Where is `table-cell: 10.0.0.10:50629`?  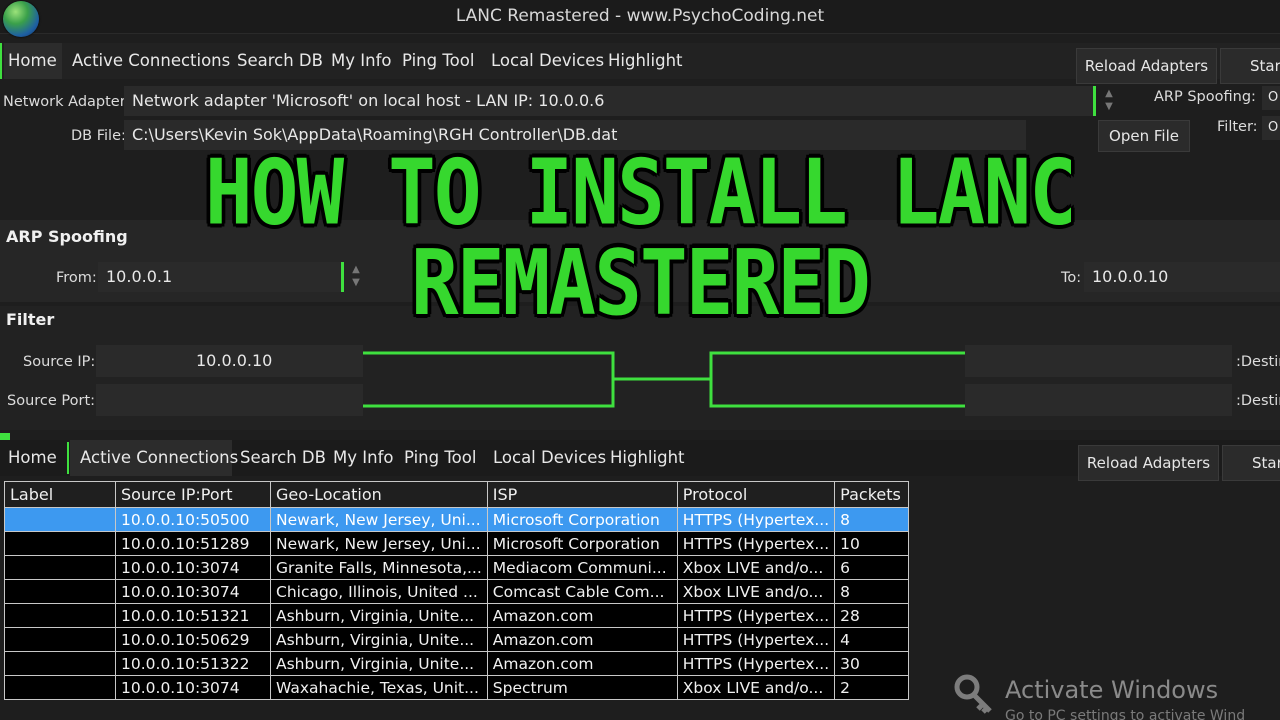 table-cell: 10.0.0.10:50629 is located at coordinates (193, 639).